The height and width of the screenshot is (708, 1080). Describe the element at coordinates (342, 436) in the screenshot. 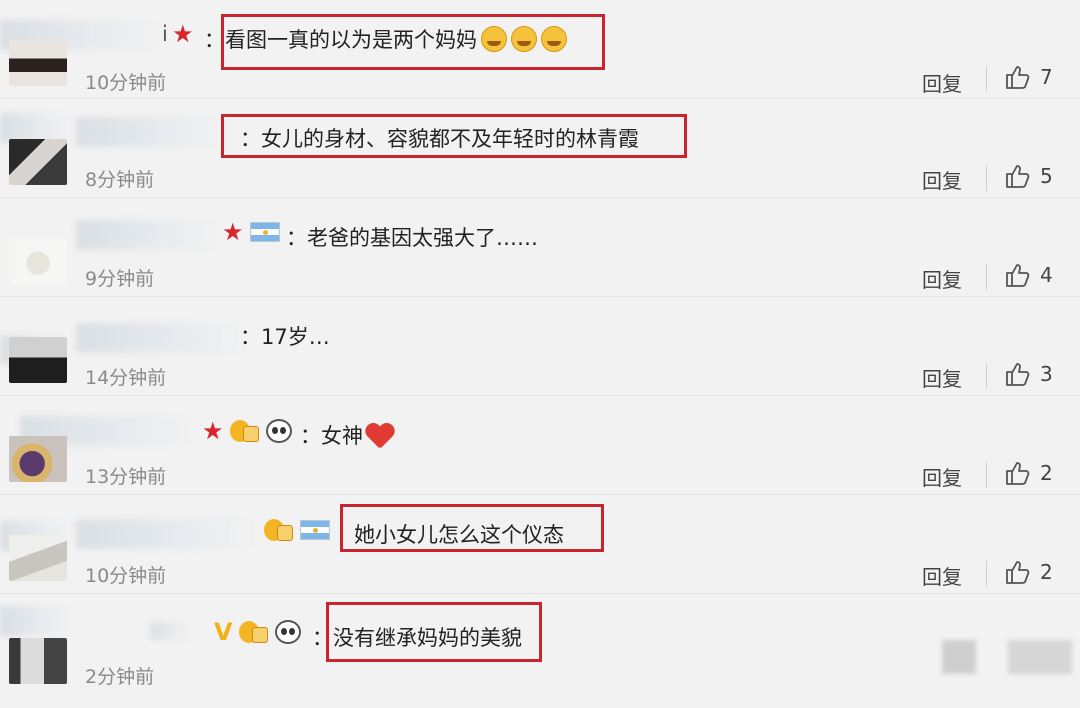

I see `comment-text: 女神` at that location.